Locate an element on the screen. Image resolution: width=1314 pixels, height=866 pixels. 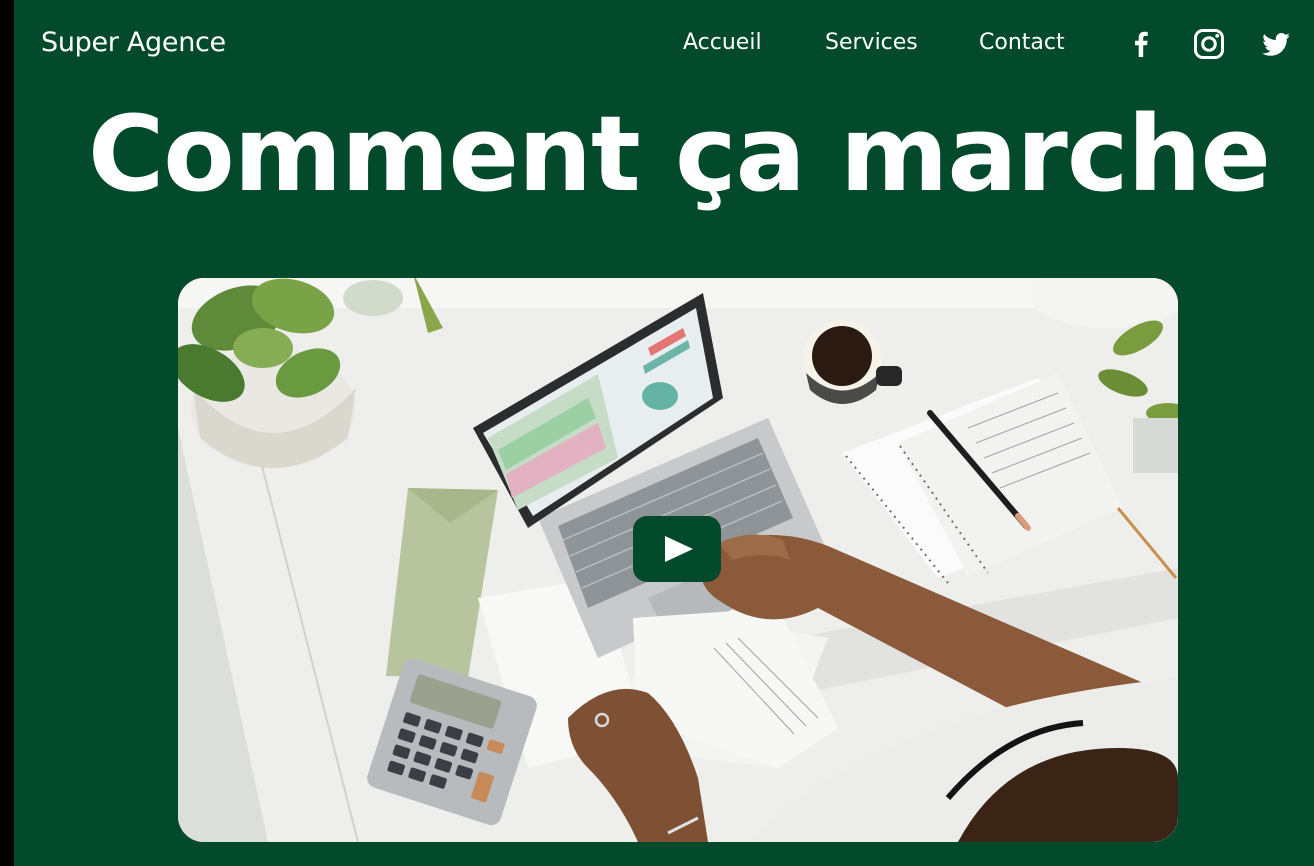
twitter-icon is located at coordinates (1276, 44).